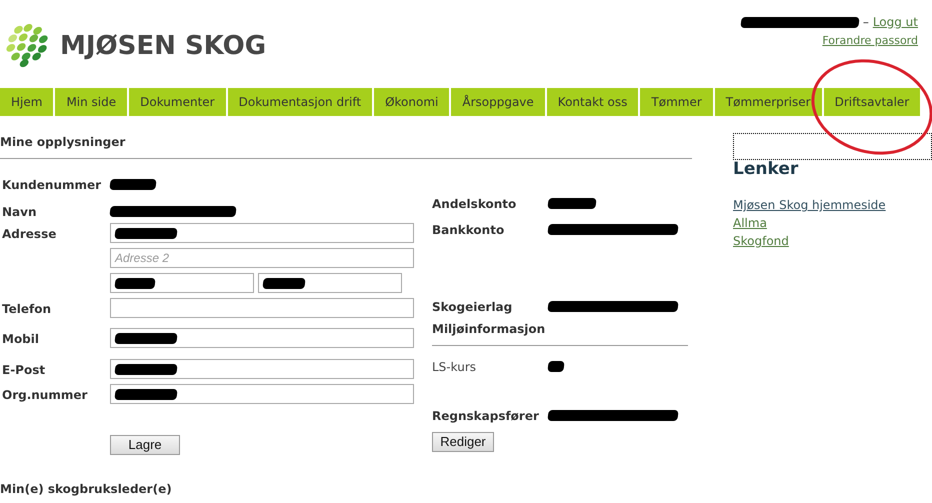  What do you see at coordinates (463, 442) in the screenshot?
I see `edit-button: Rediger` at bounding box center [463, 442].